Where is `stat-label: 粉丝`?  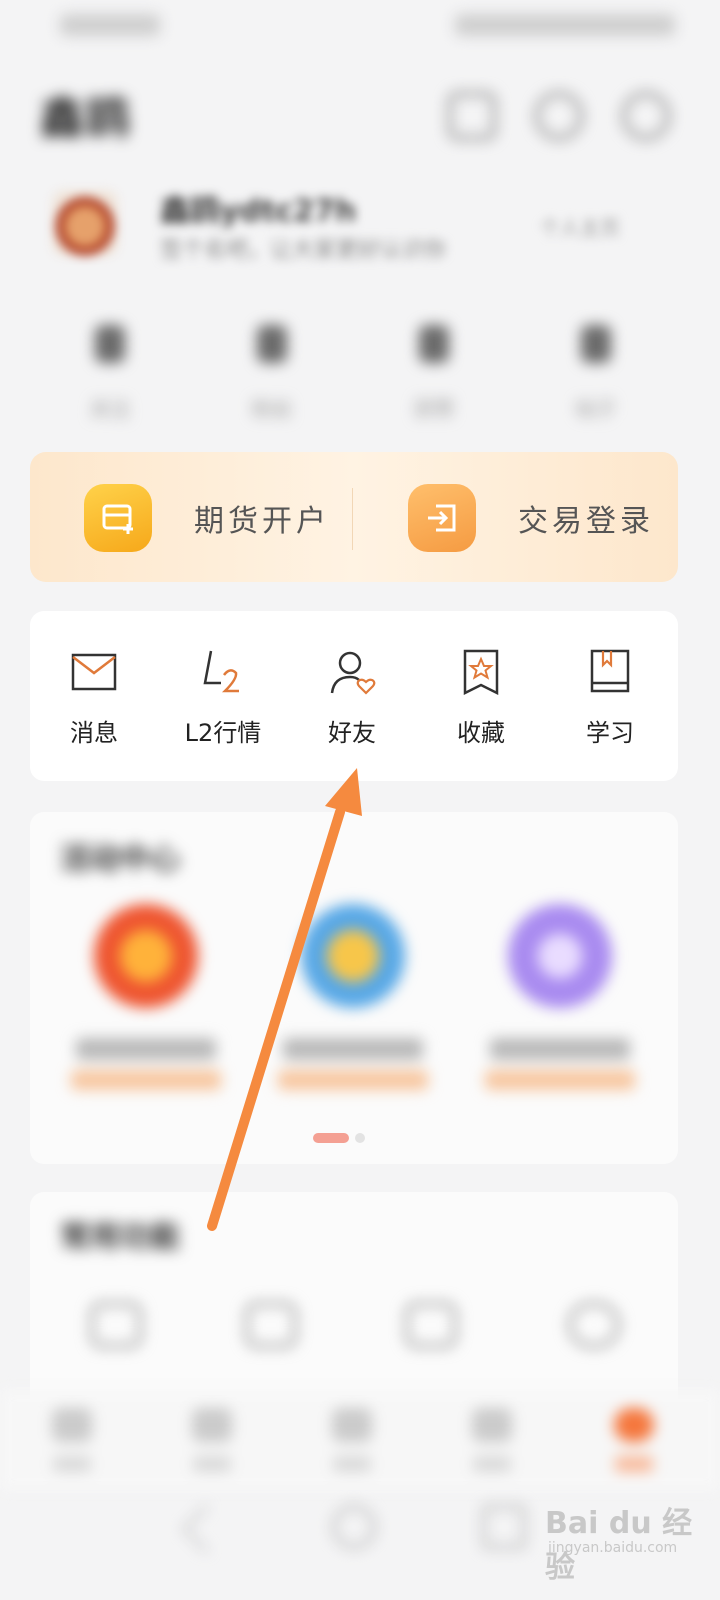
stat-label: 粉丝 is located at coordinates (272, 409).